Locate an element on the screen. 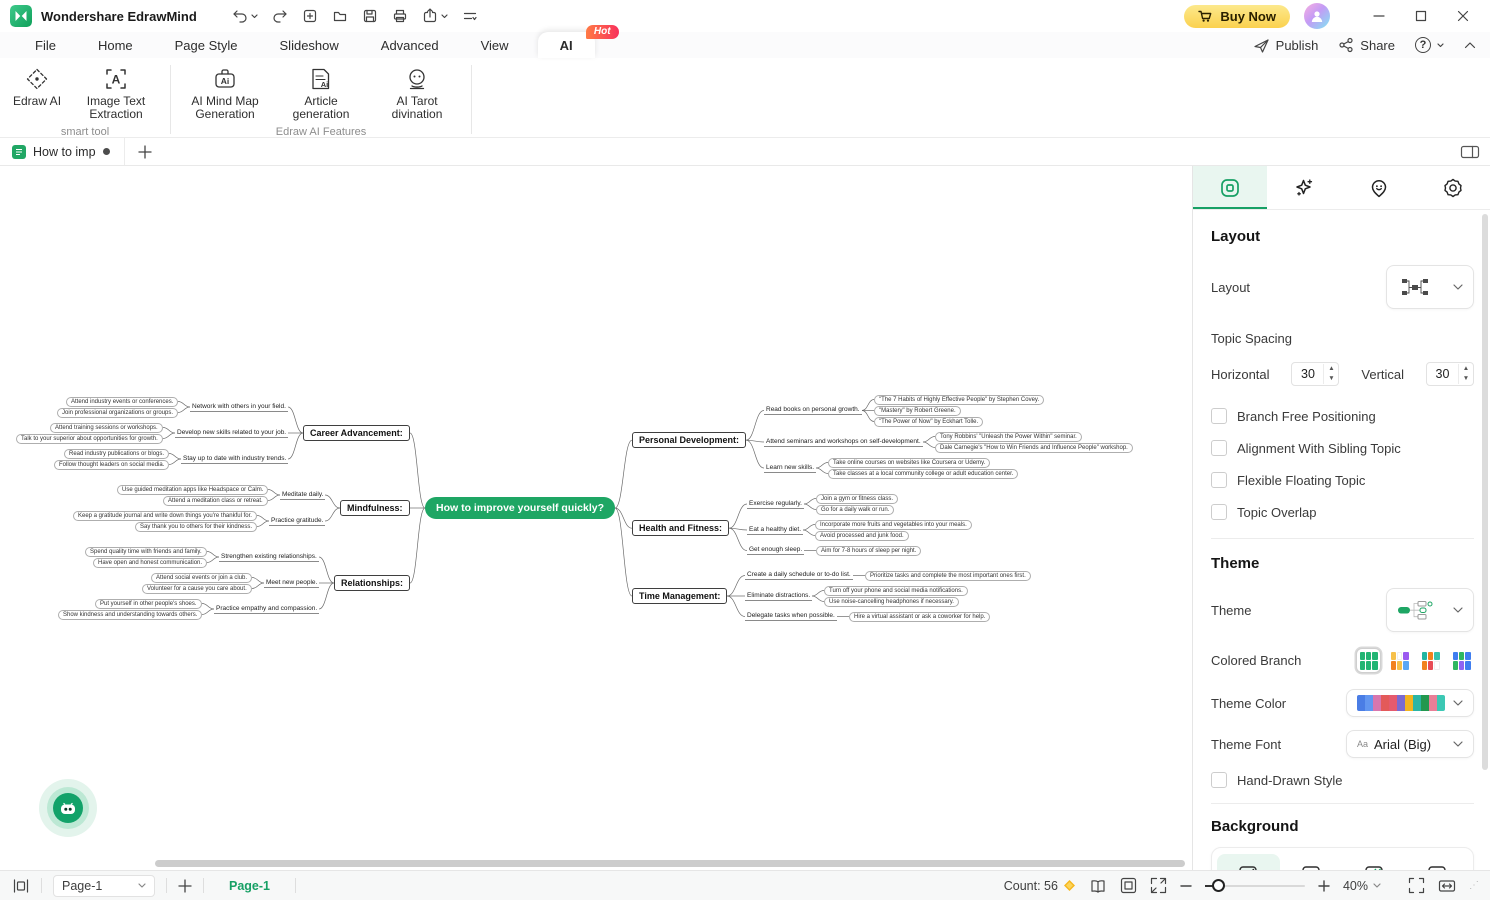 The width and height of the screenshot is (1490, 900). outline-view-button is located at coordinates (1098, 886).